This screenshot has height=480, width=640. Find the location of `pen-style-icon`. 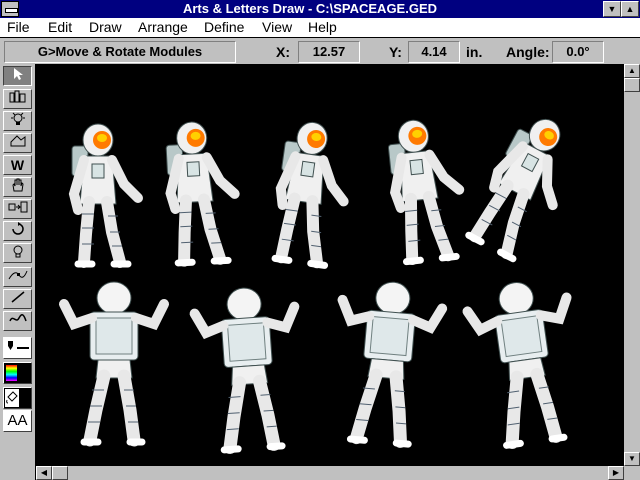

pen-style-icon is located at coordinates (17, 348).